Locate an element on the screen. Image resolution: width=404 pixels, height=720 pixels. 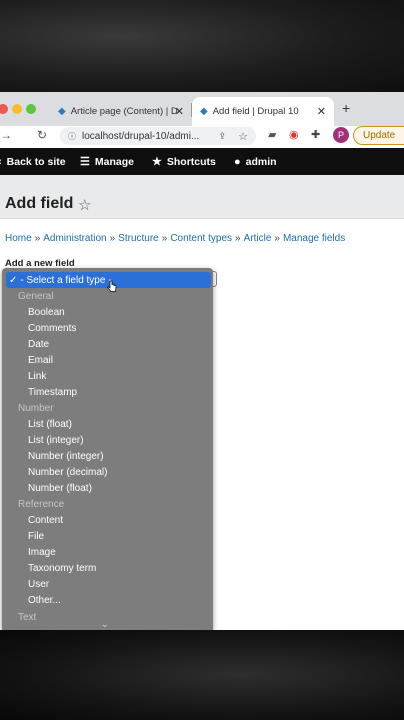
dropdown-option: Date is located at coordinates (107, 344).